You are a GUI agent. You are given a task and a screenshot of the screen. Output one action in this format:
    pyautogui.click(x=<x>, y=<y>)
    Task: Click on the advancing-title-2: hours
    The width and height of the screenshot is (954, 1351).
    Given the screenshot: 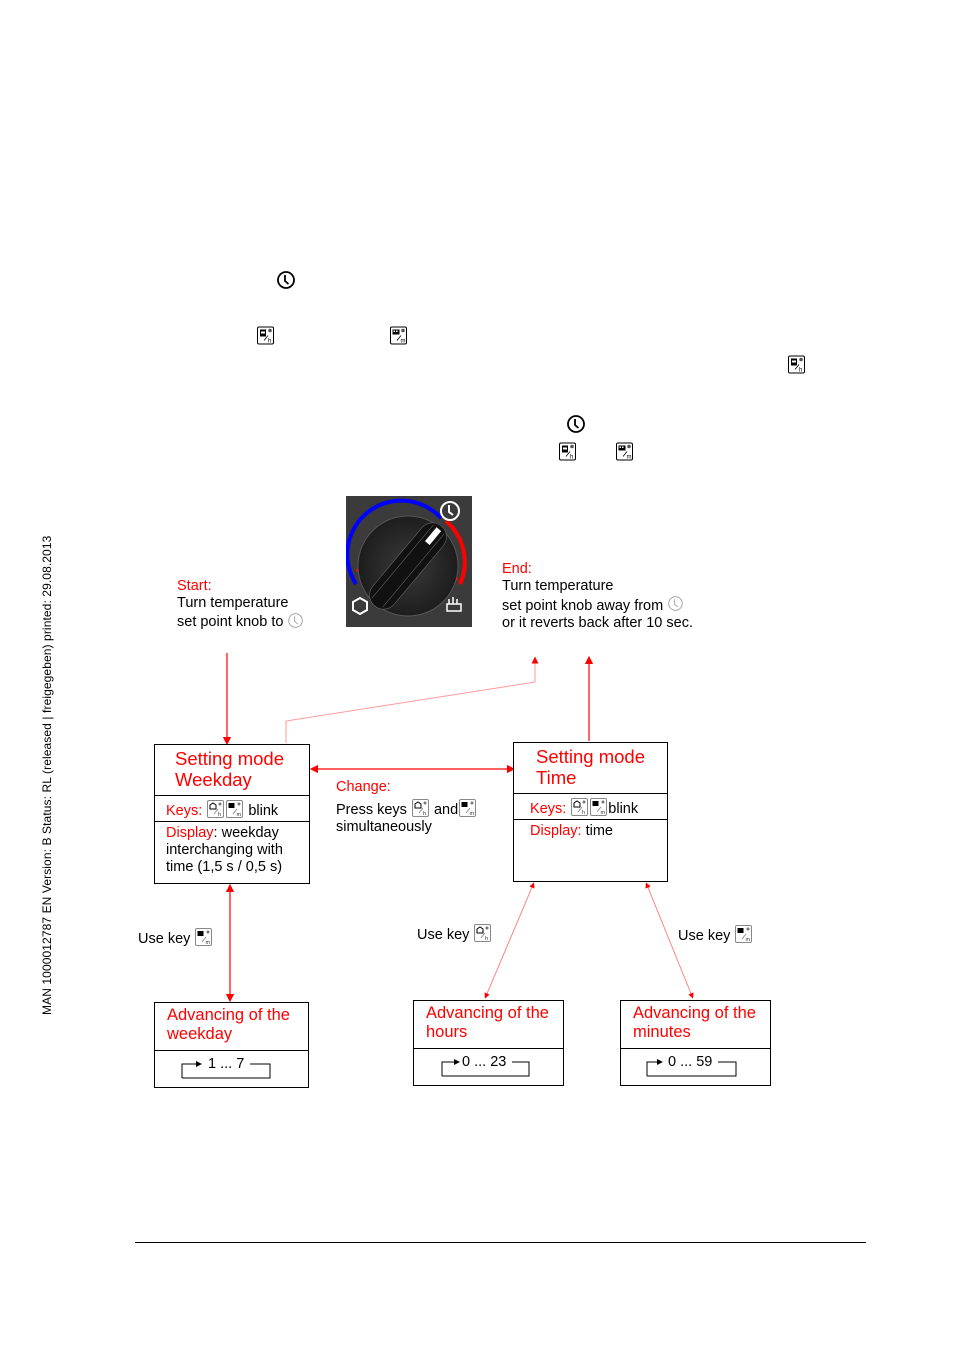 What is the action you would take?
    pyautogui.click(x=447, y=1032)
    